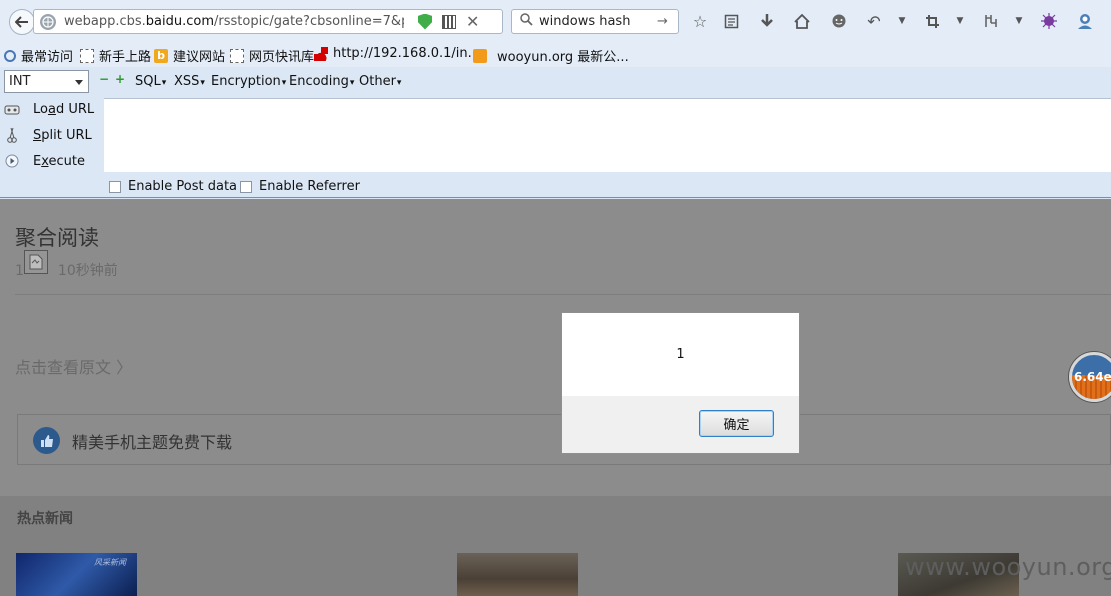  I want to click on speed-value: 6.64e, so click(1092, 377).